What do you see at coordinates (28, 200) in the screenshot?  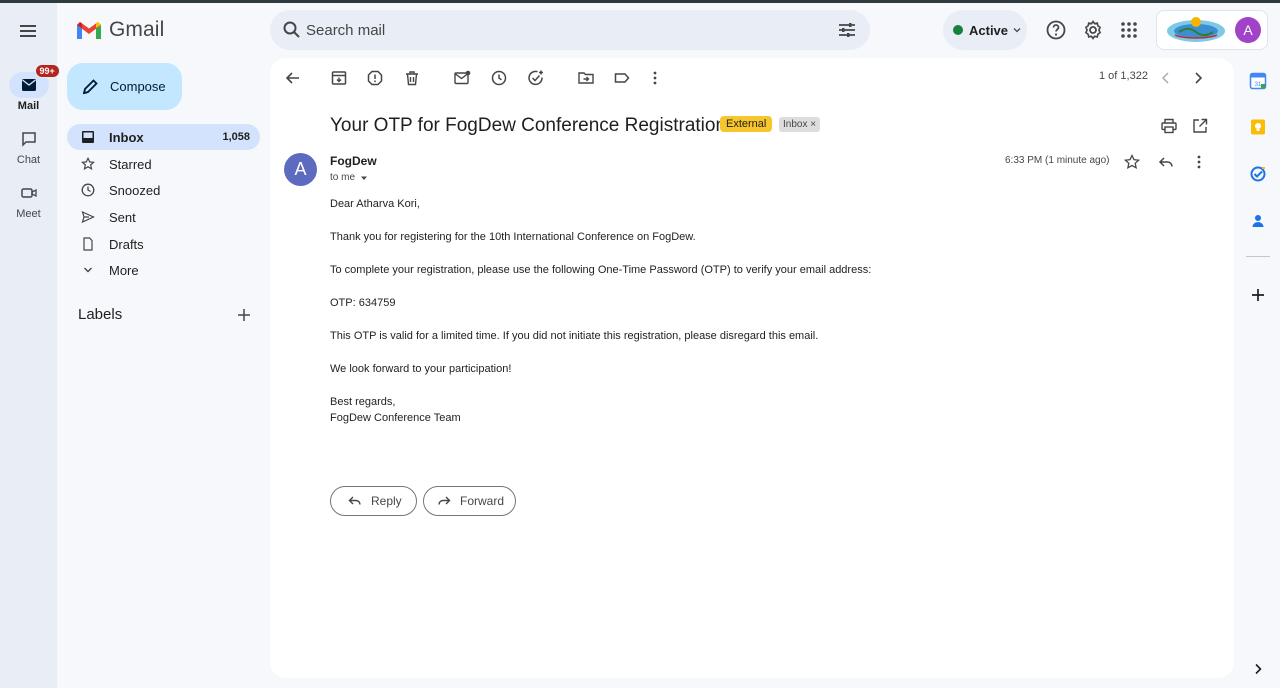 I see `rail-item-meet: Meet` at bounding box center [28, 200].